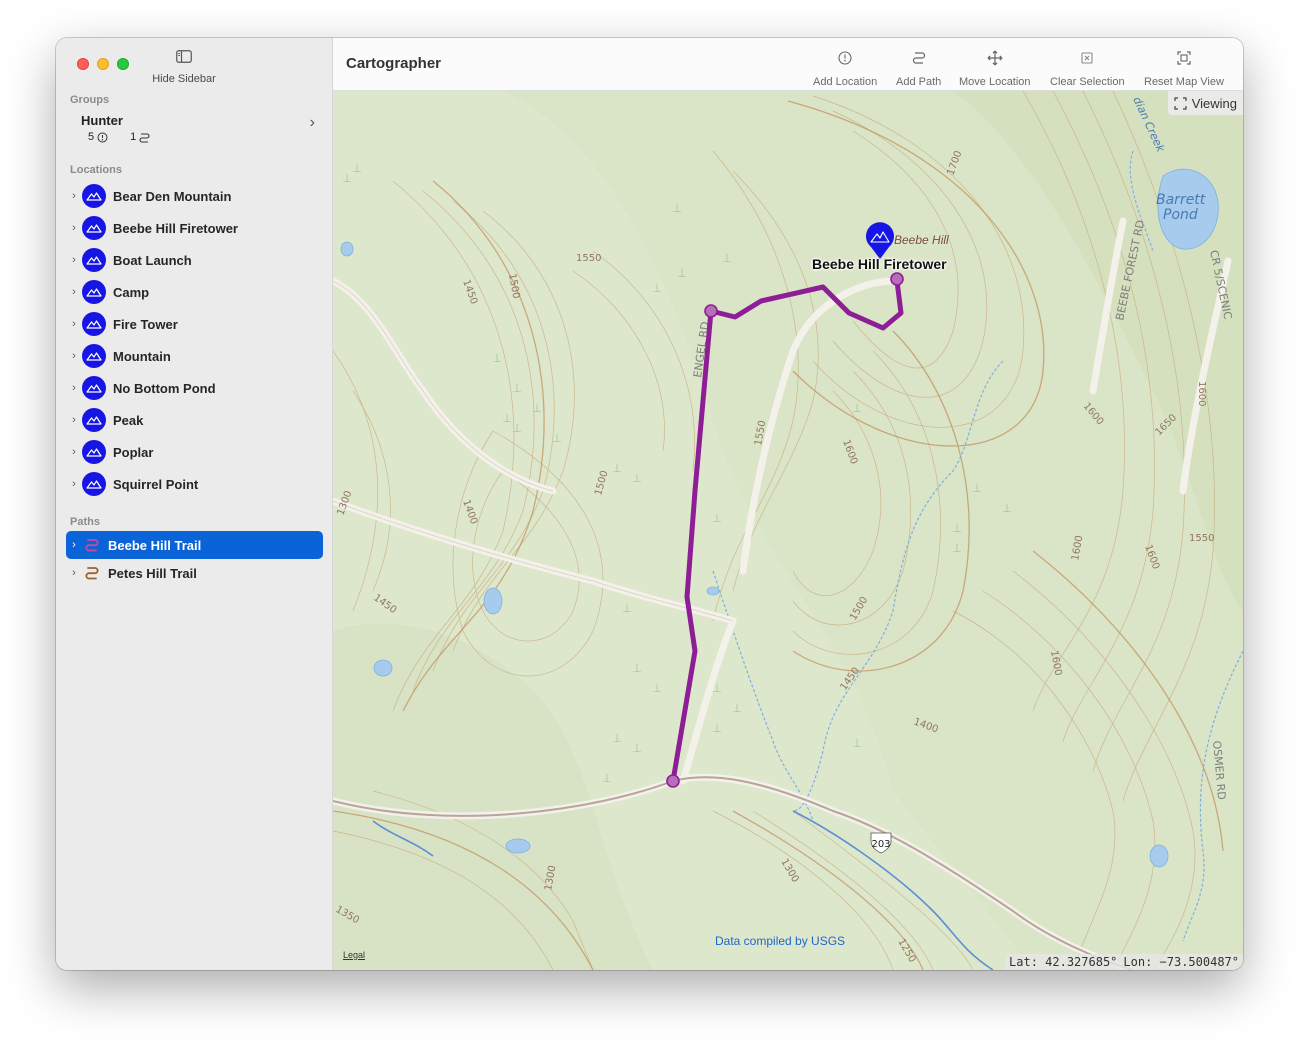 This screenshot has width=1299, height=1045. Describe the element at coordinates (91, 137) in the screenshot. I see `group-location-count: 5` at that location.